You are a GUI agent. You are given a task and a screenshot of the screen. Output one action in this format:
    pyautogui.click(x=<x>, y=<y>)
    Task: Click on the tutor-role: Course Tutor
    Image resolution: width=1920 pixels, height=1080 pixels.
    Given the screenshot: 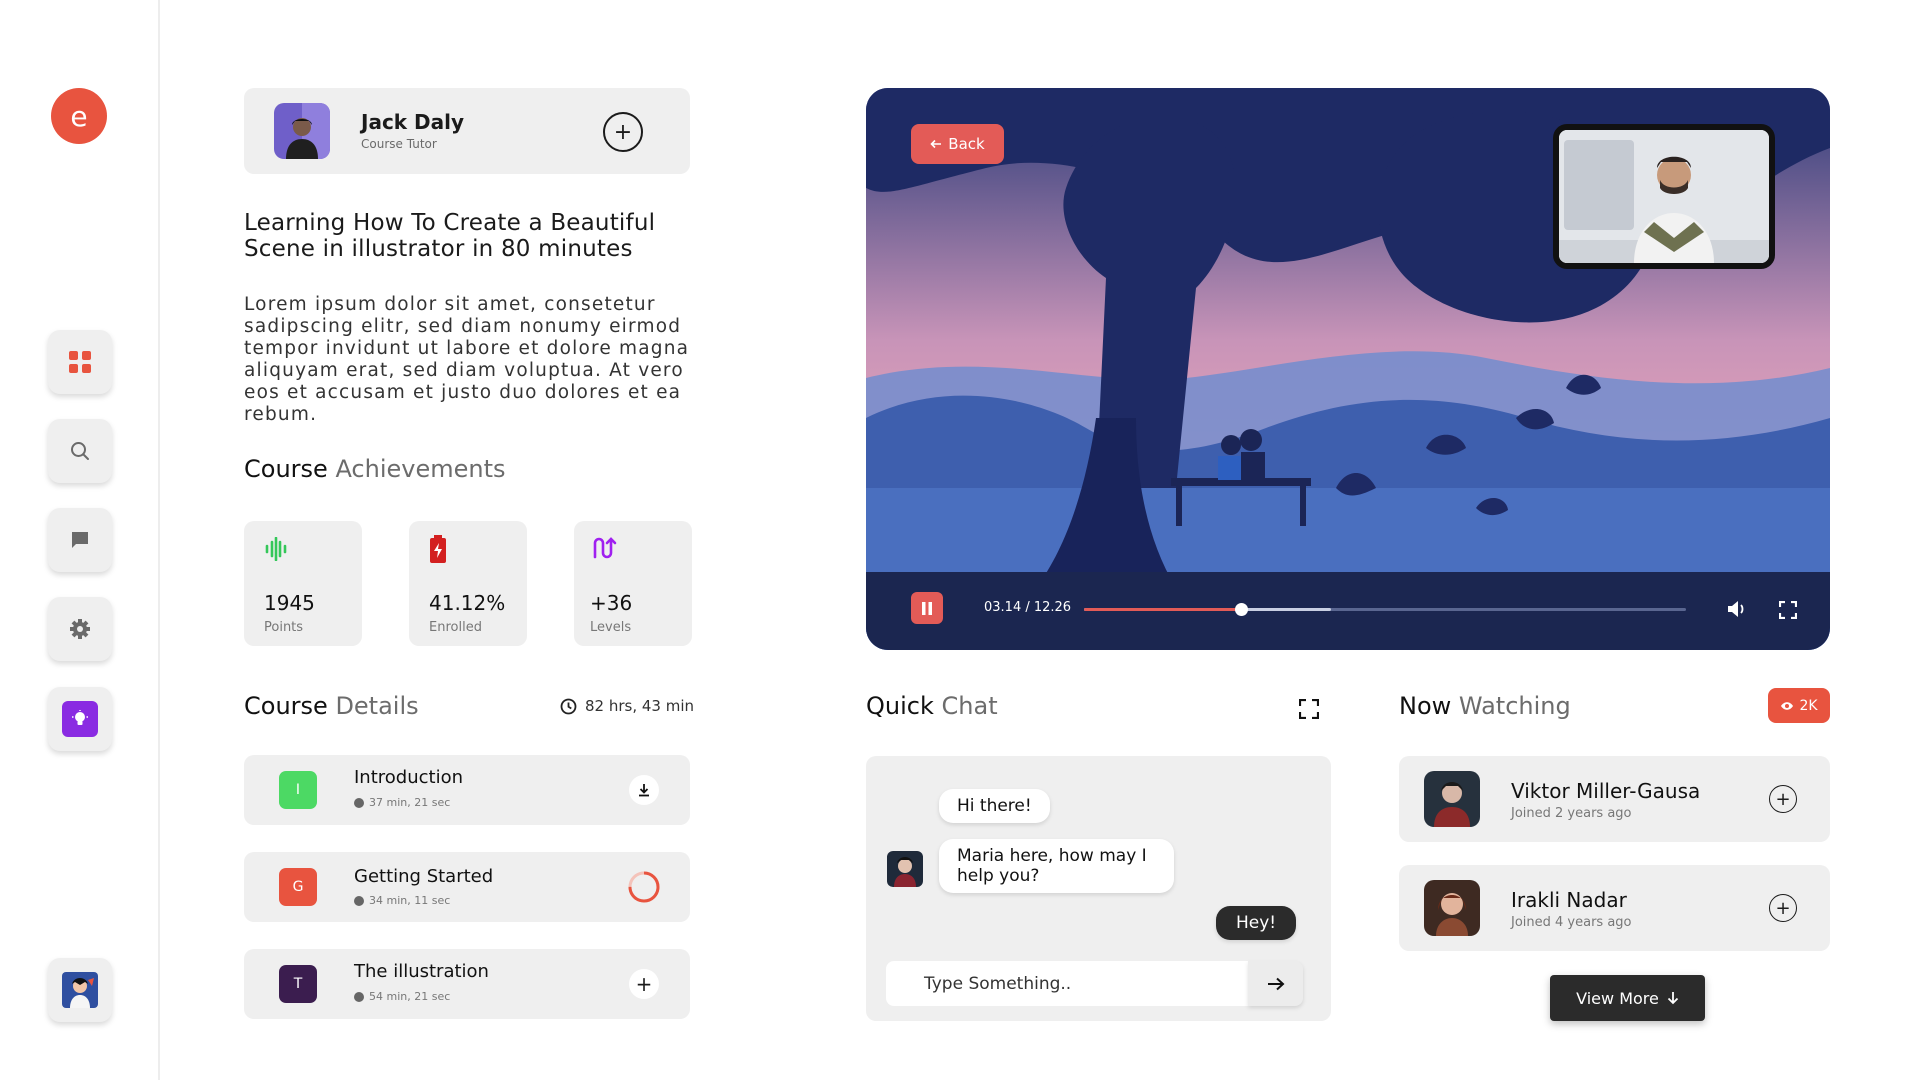 What is the action you would take?
    pyautogui.click(x=399, y=144)
    